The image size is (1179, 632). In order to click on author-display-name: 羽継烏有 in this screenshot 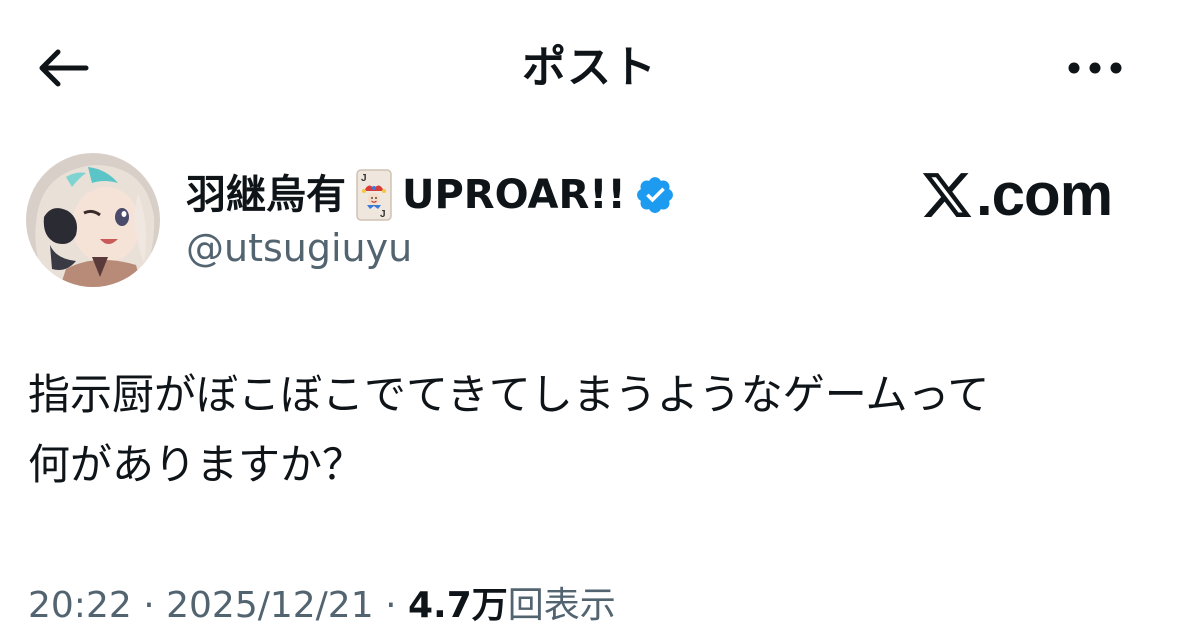, I will do `click(266, 195)`.